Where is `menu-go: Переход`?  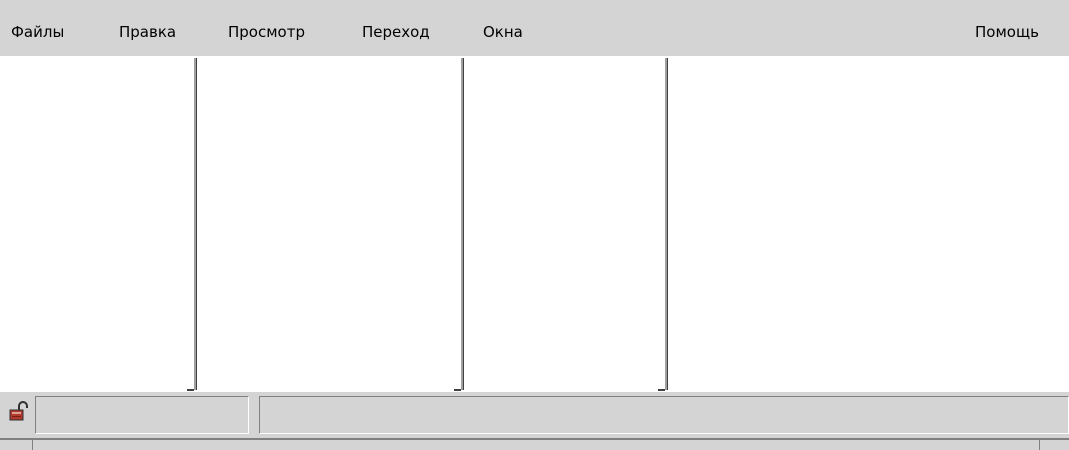
menu-go: Переход is located at coordinates (396, 32).